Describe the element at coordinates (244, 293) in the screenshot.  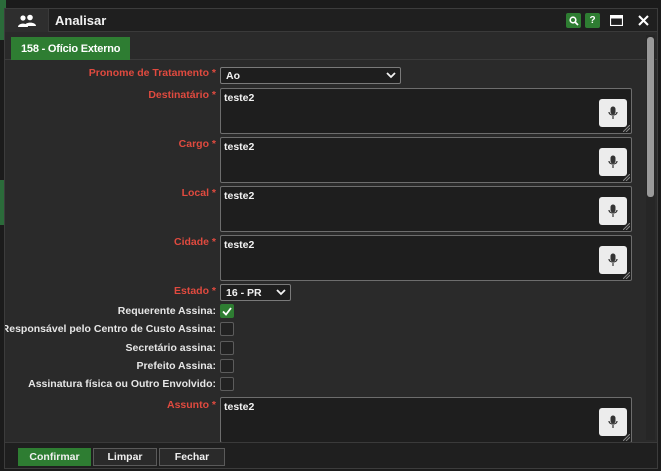
I see `estado-value: 16 - PR` at that location.